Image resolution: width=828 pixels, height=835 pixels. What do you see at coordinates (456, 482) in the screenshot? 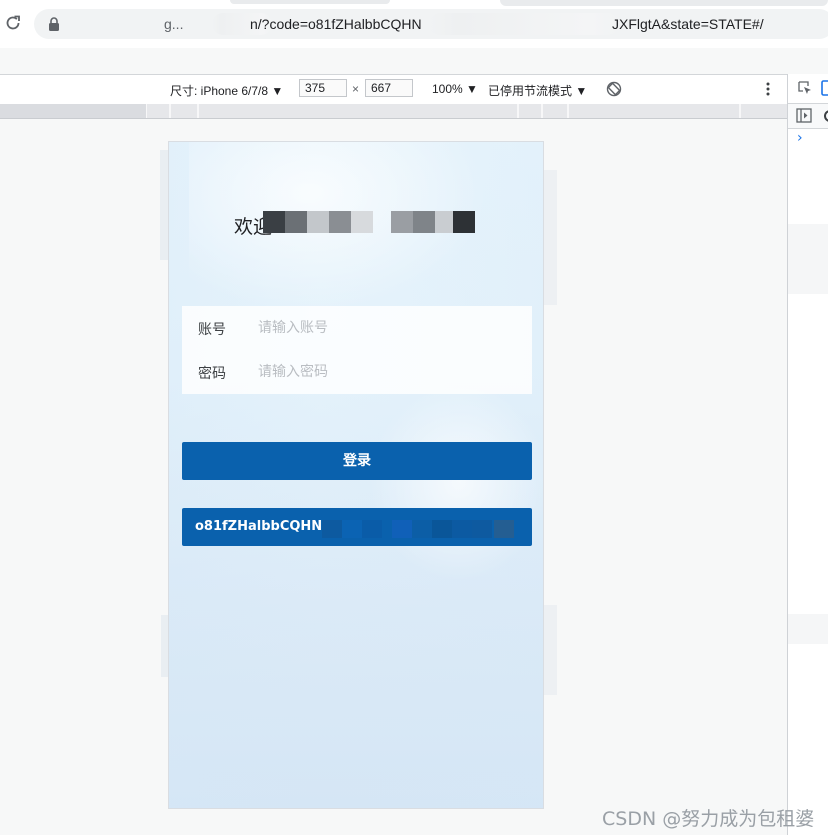
I see `background-glow` at bounding box center [456, 482].